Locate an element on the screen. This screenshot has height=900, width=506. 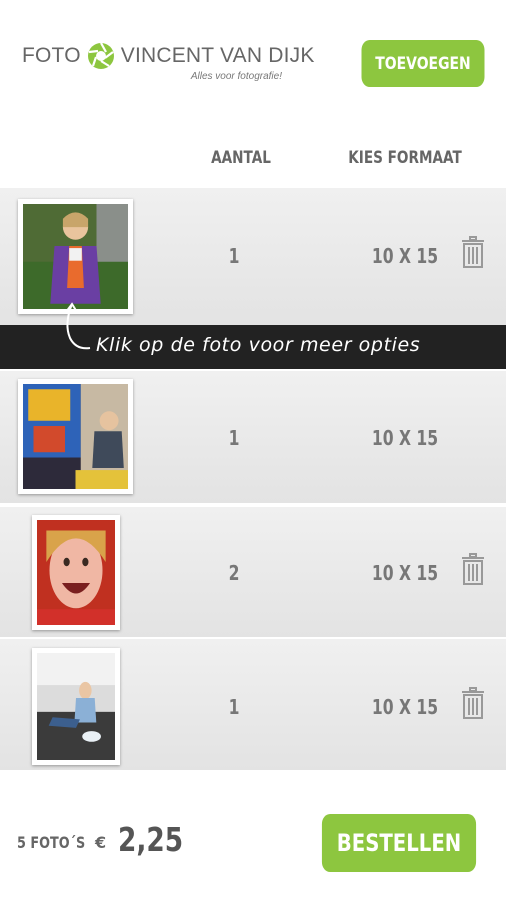
order-button: BESTELLEN is located at coordinates (399, 843).